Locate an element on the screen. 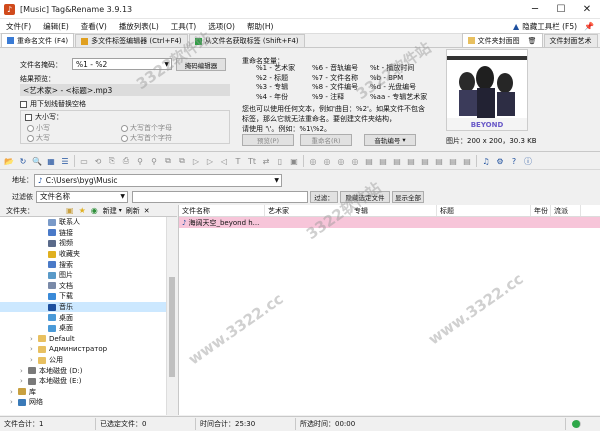  tree-scrollbar is located at coordinates (171, 316).